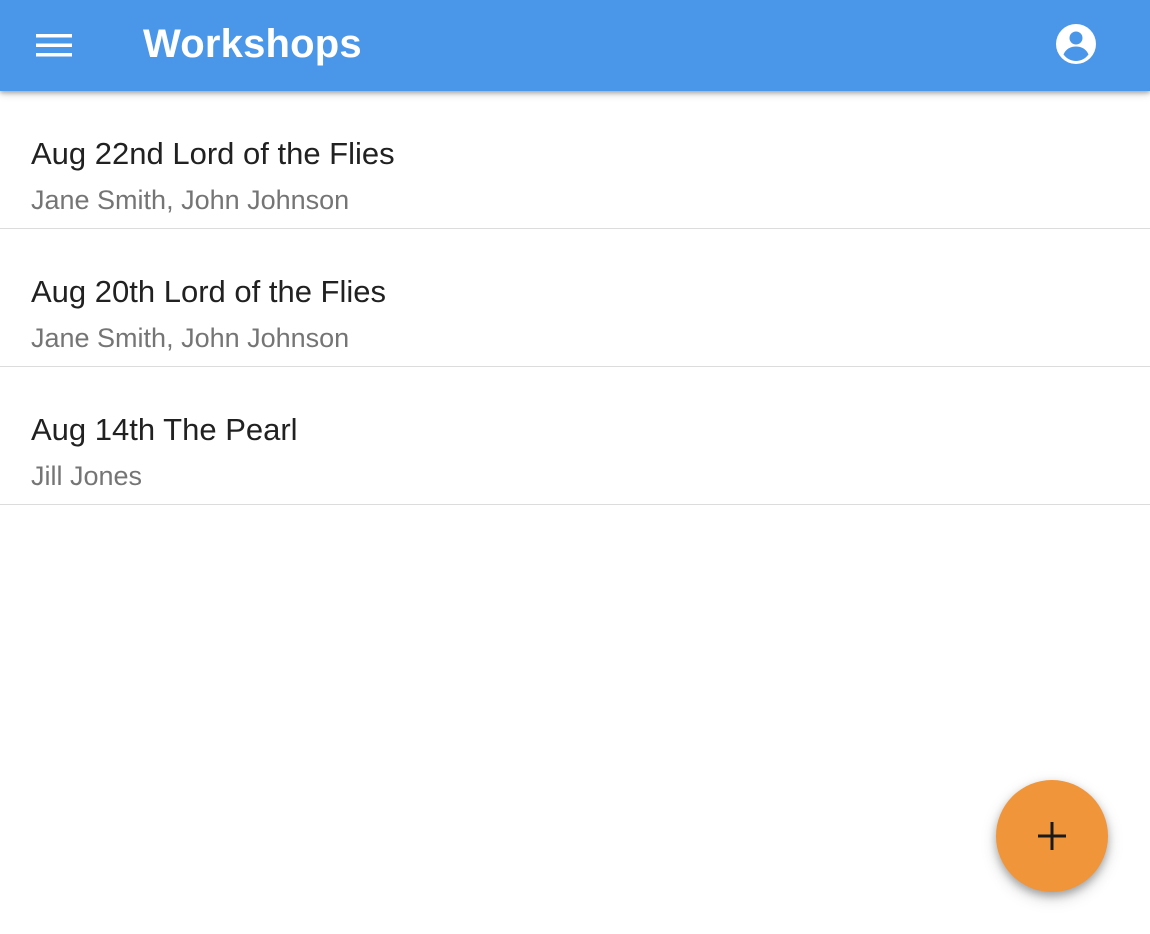  What do you see at coordinates (575, 45) in the screenshot?
I see `app-bar: Workshops` at bounding box center [575, 45].